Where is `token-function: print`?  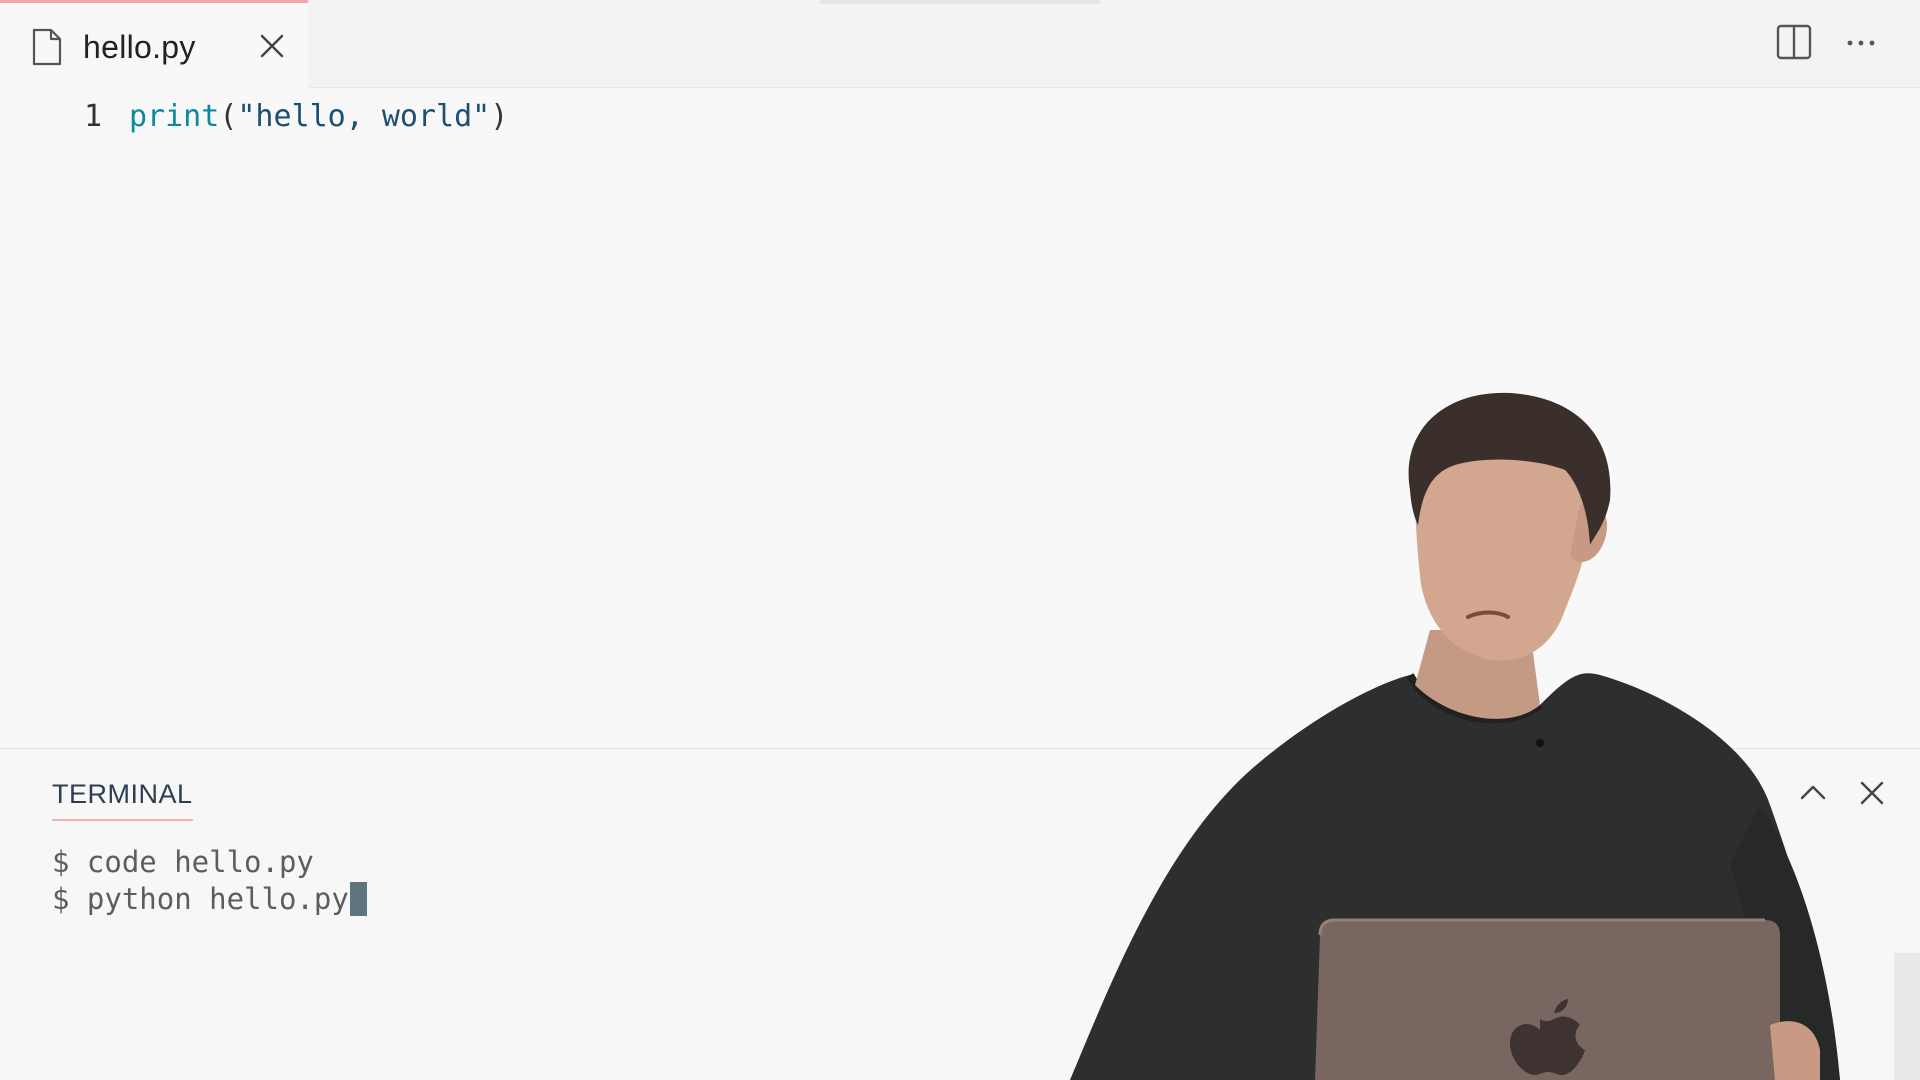 token-function: print is located at coordinates (174, 116).